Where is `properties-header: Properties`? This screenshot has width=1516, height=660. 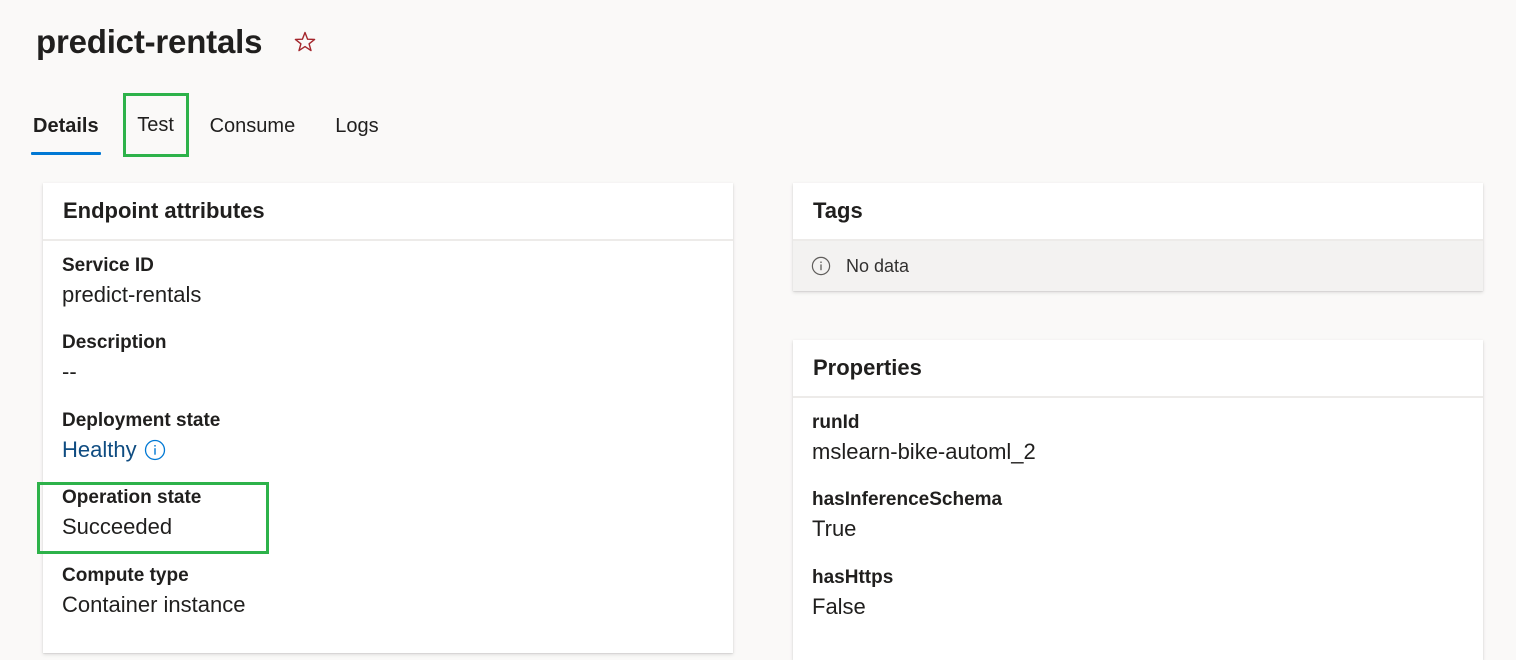
properties-header: Properties is located at coordinates (1138, 369).